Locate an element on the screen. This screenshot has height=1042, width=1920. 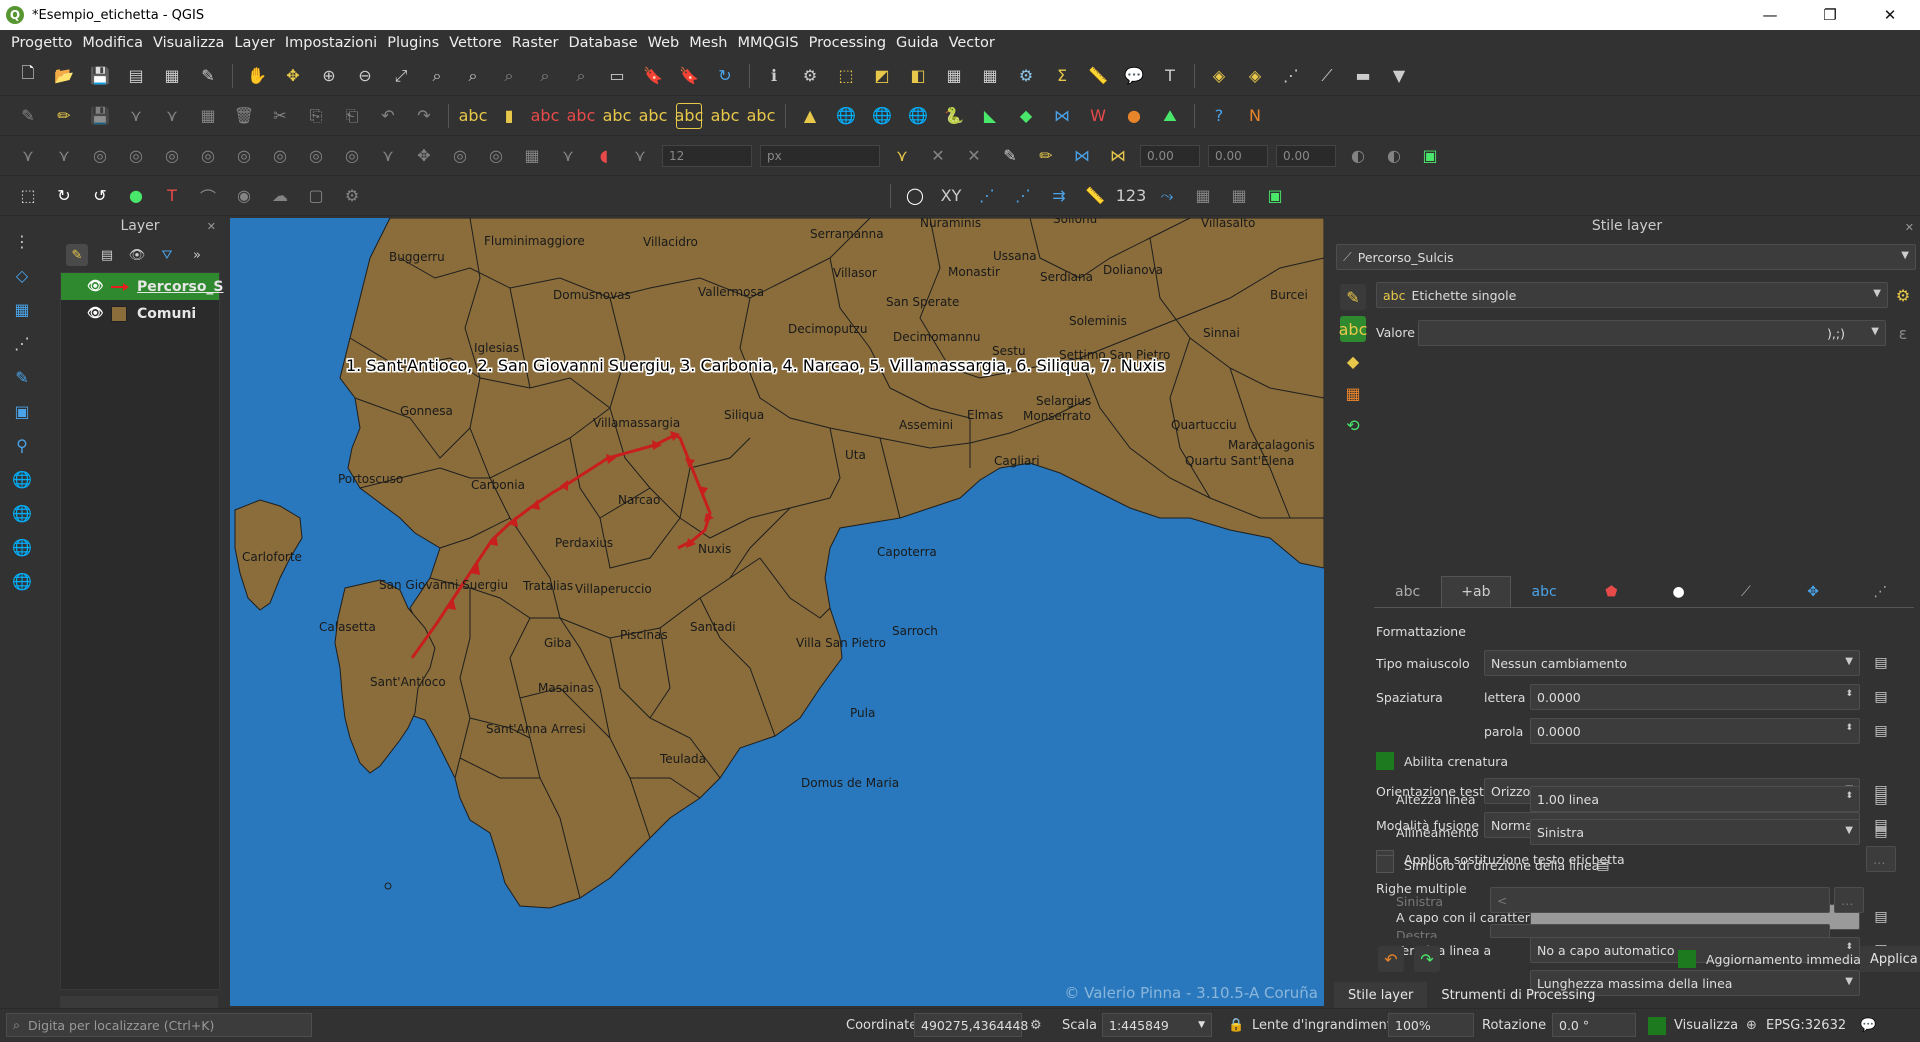
adv-tool-h-icon: ◎ is located at coordinates (316, 156).